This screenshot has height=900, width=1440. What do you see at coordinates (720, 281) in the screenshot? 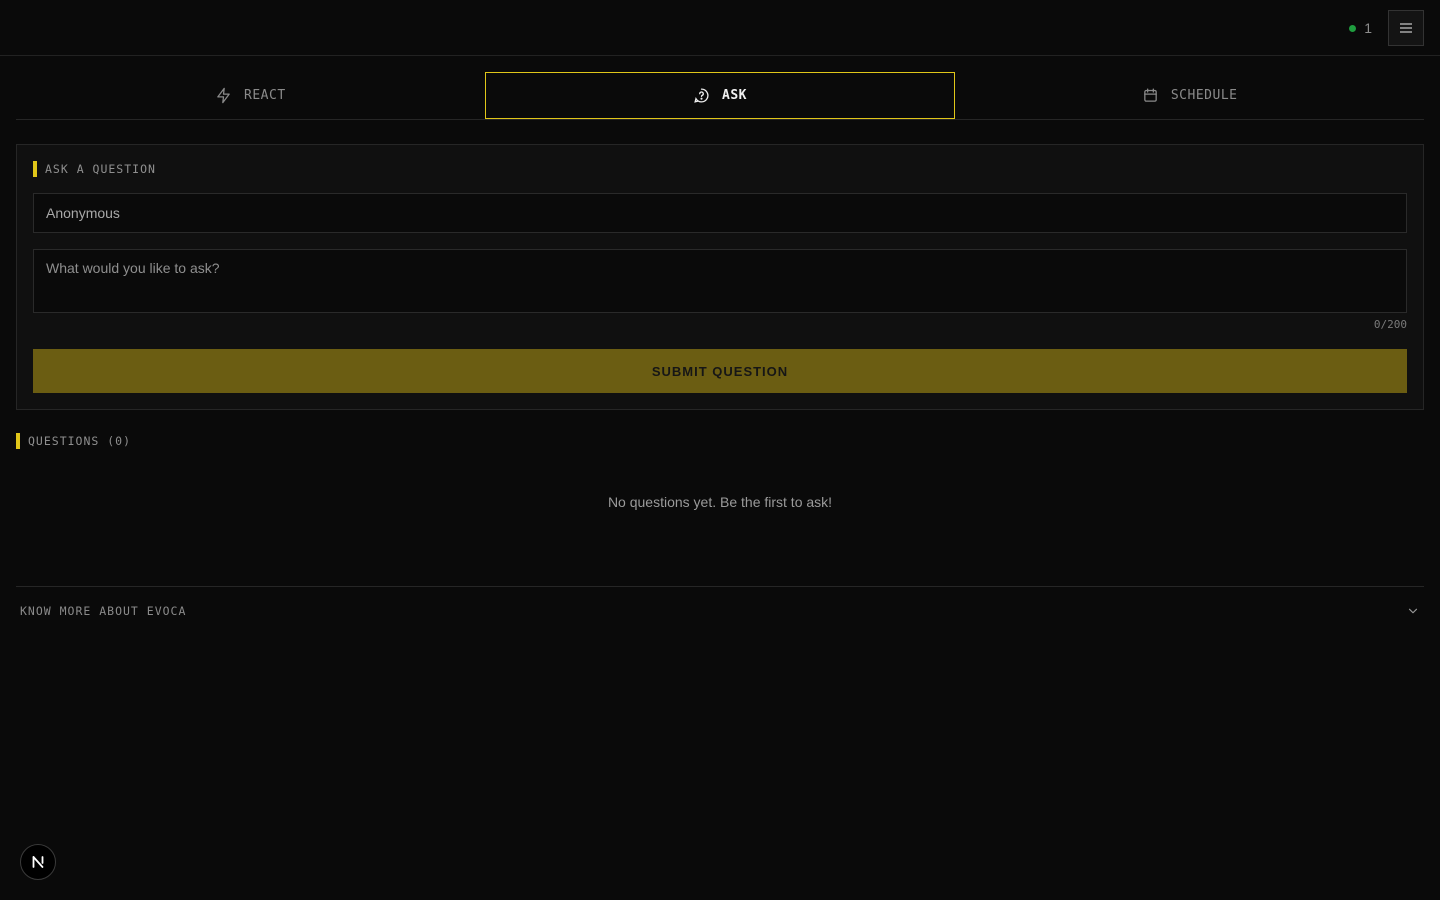
I see `question-input` at bounding box center [720, 281].